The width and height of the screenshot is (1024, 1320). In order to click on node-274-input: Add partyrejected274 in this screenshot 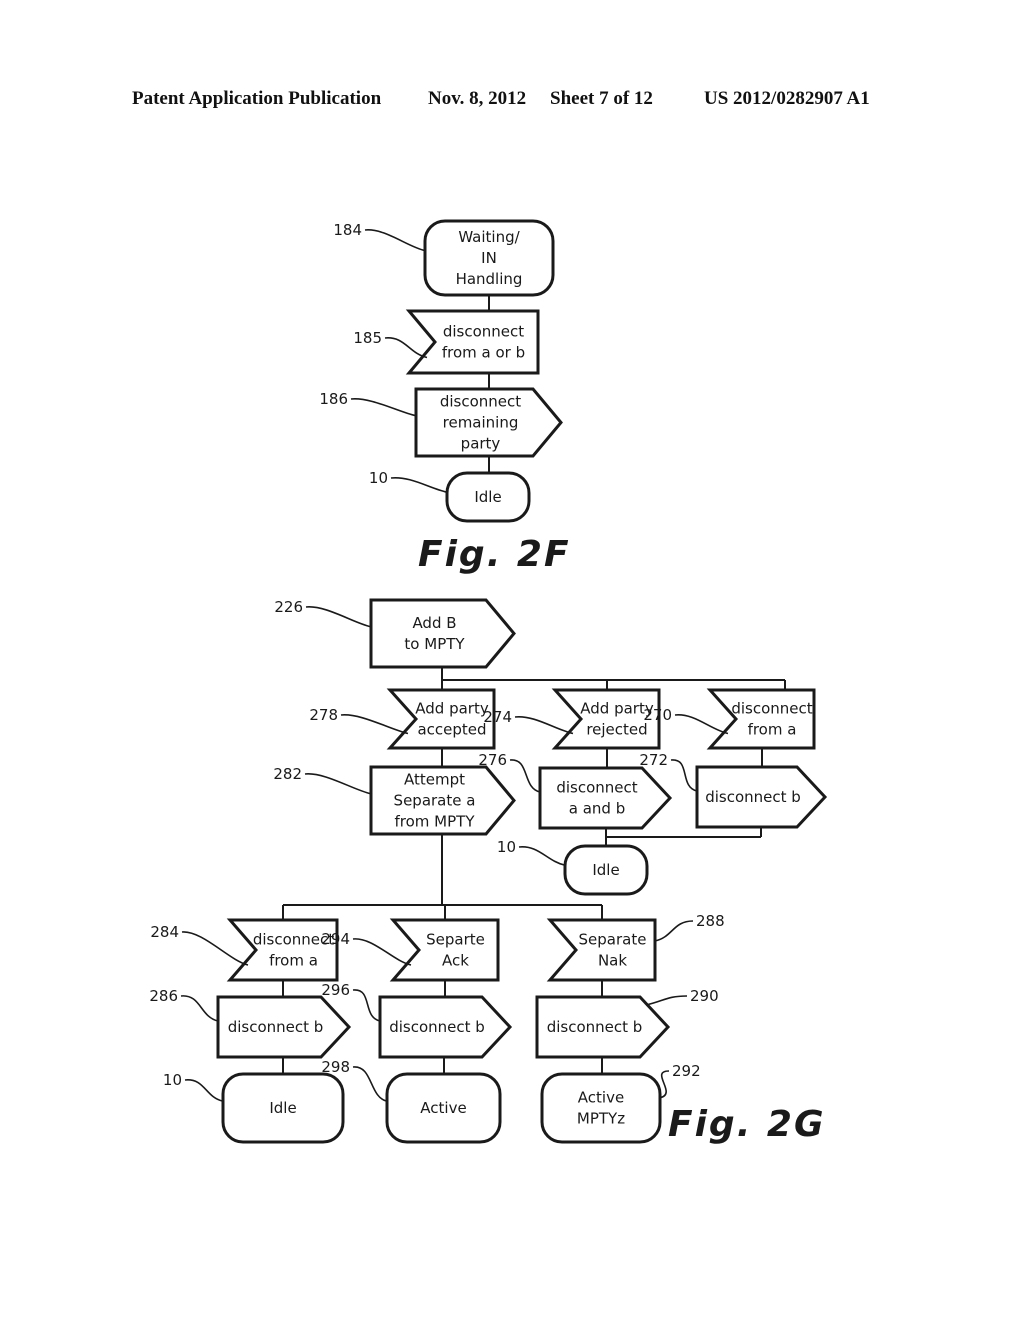, I will do `click(572, 719)`.